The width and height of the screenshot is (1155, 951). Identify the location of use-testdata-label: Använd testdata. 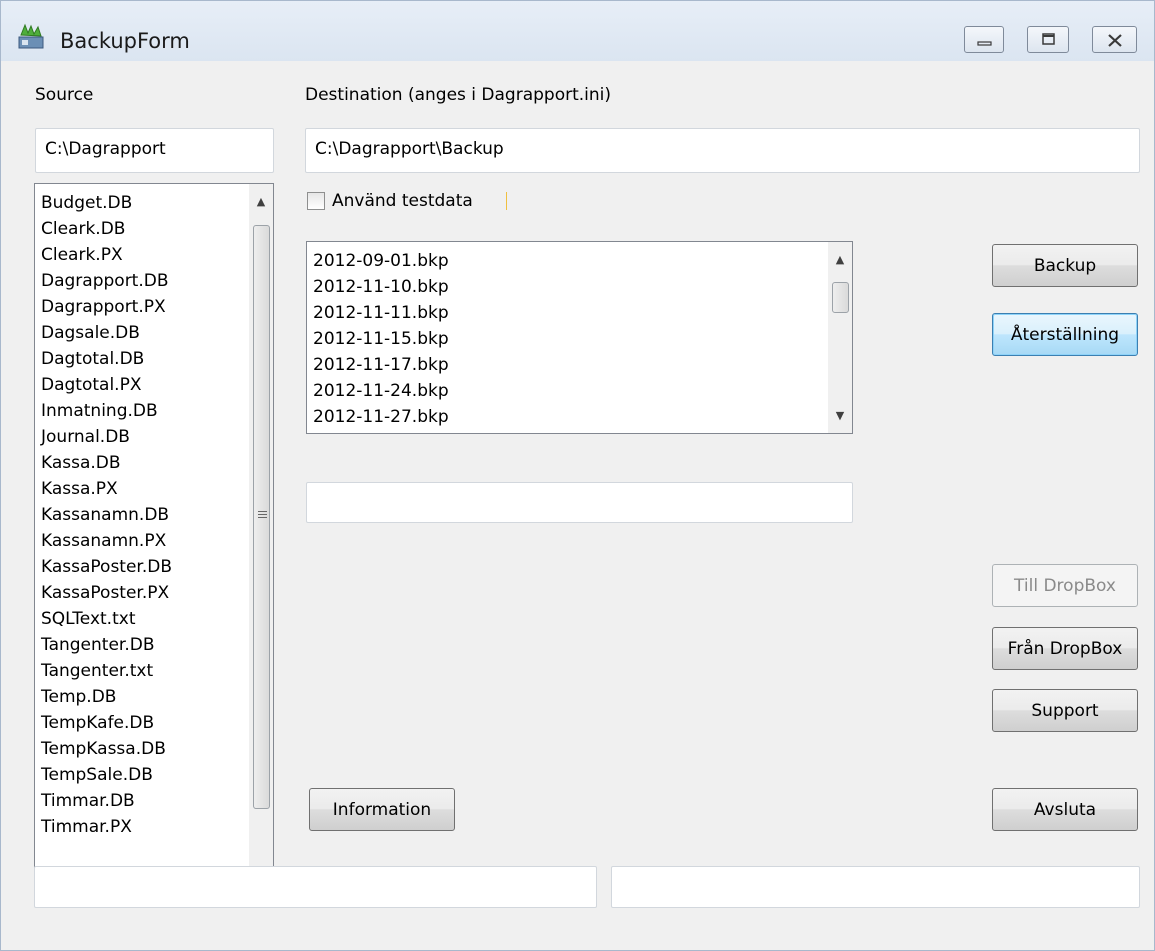
(402, 201).